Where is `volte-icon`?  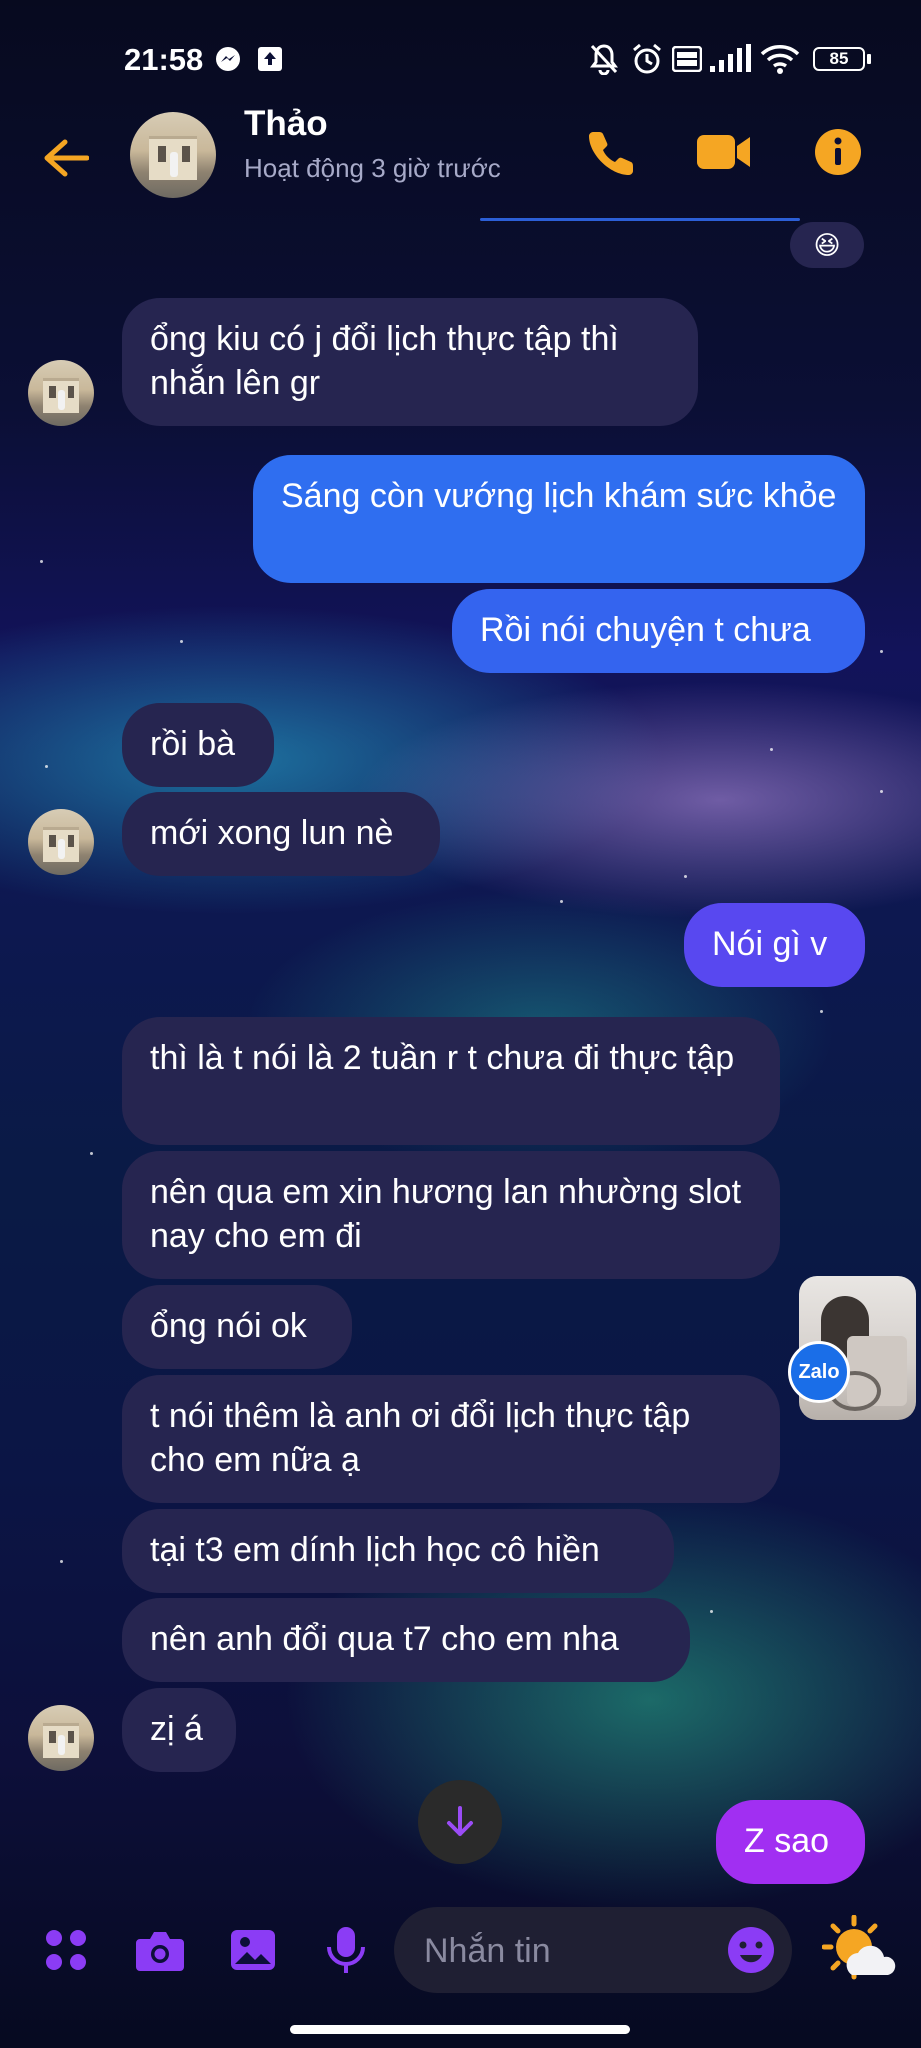 volte-icon is located at coordinates (687, 59).